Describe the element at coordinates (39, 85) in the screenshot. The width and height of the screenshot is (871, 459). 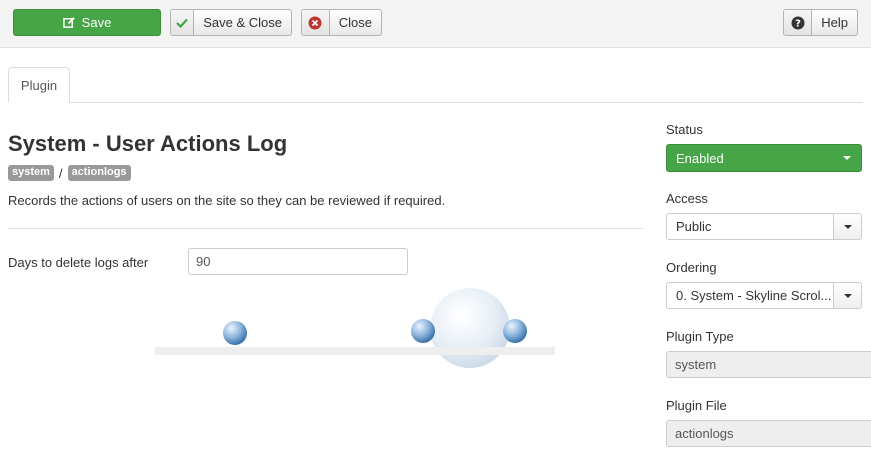
I see `tab-plugin: Plugin` at that location.